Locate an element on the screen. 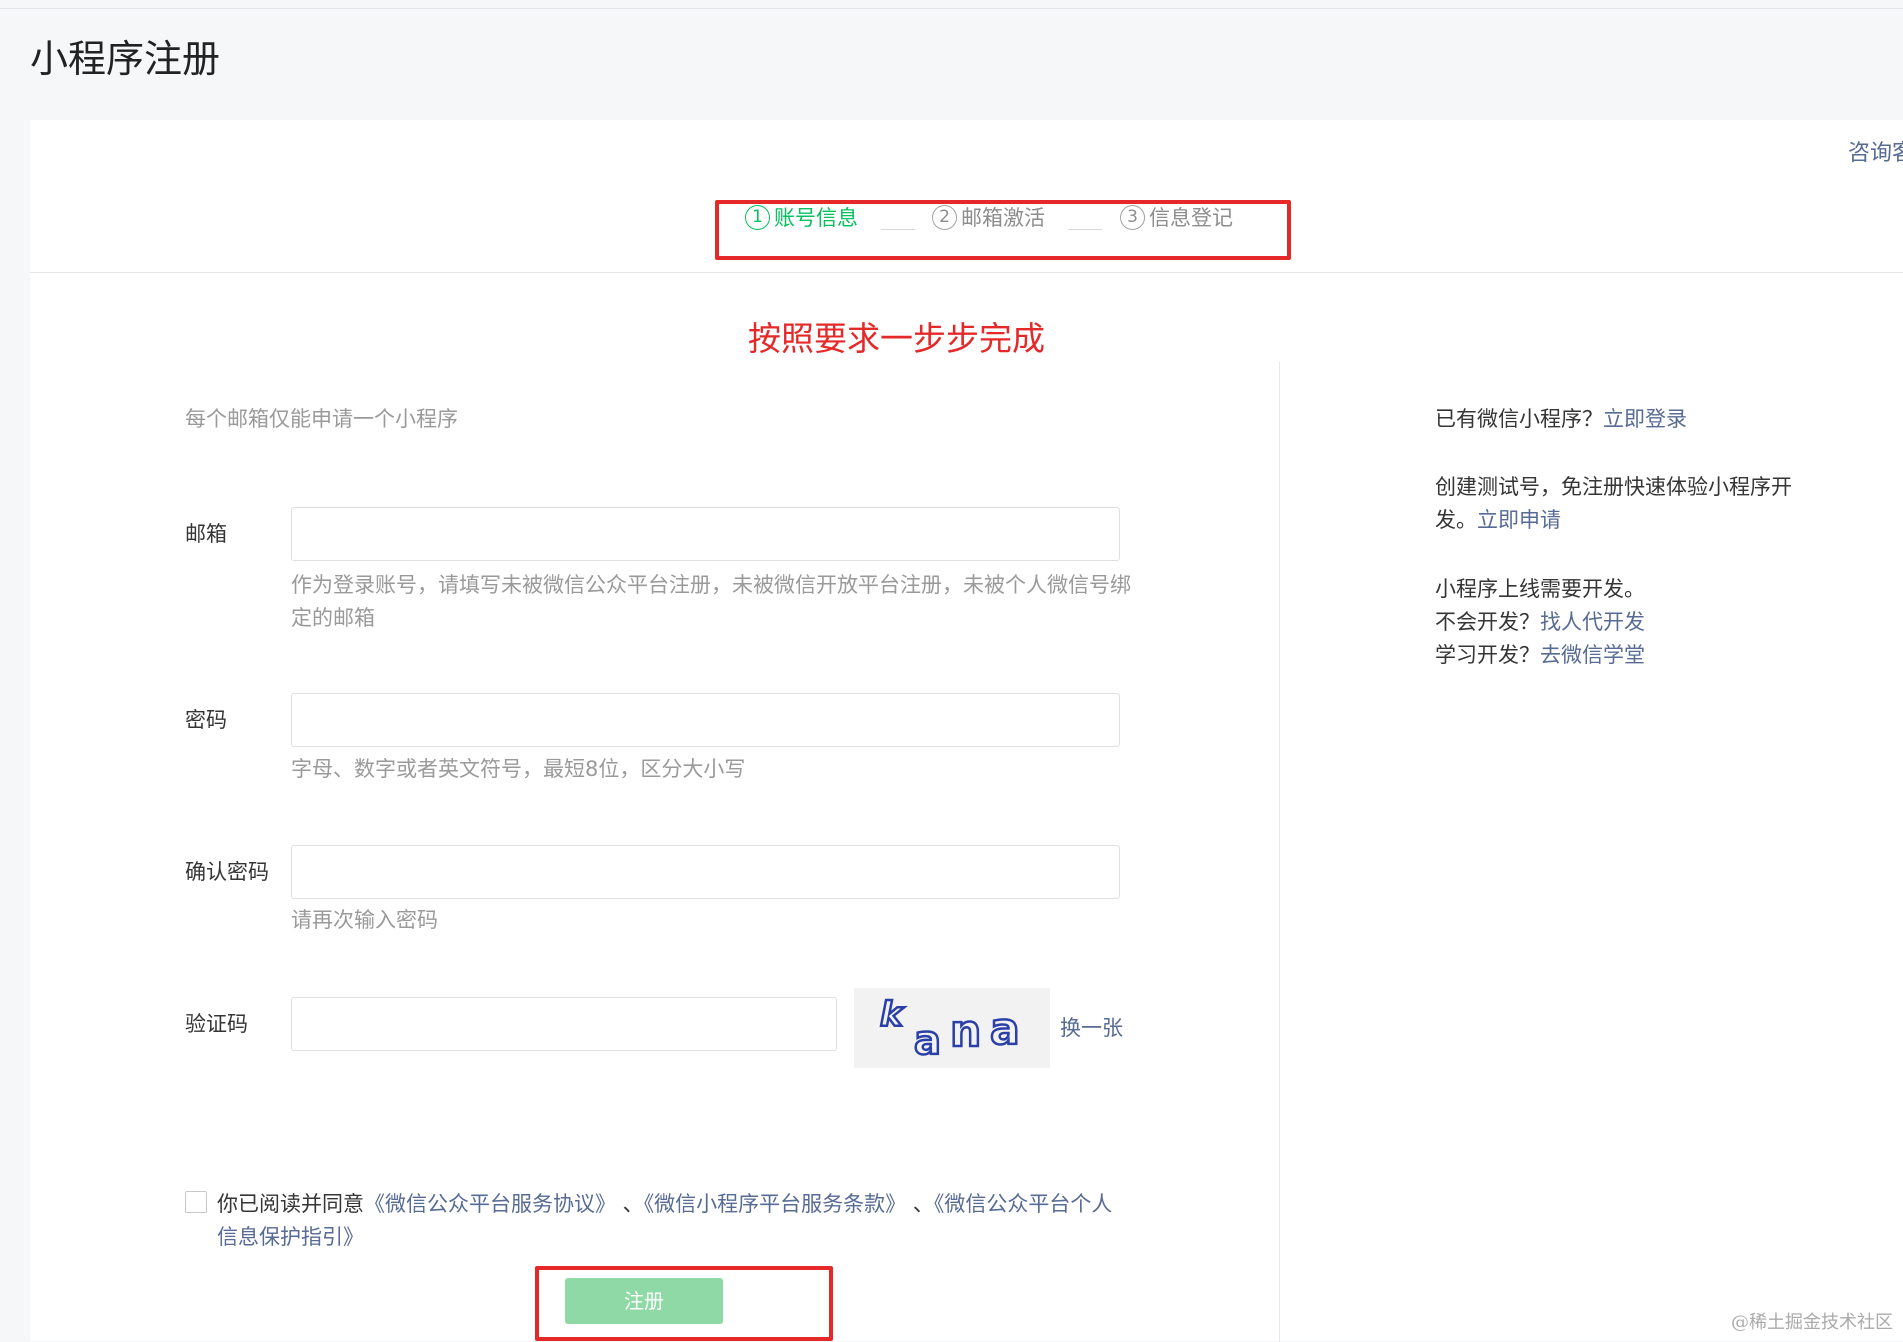  learn-dev-line: 学习开发？去微信学堂 is located at coordinates (1540, 655).